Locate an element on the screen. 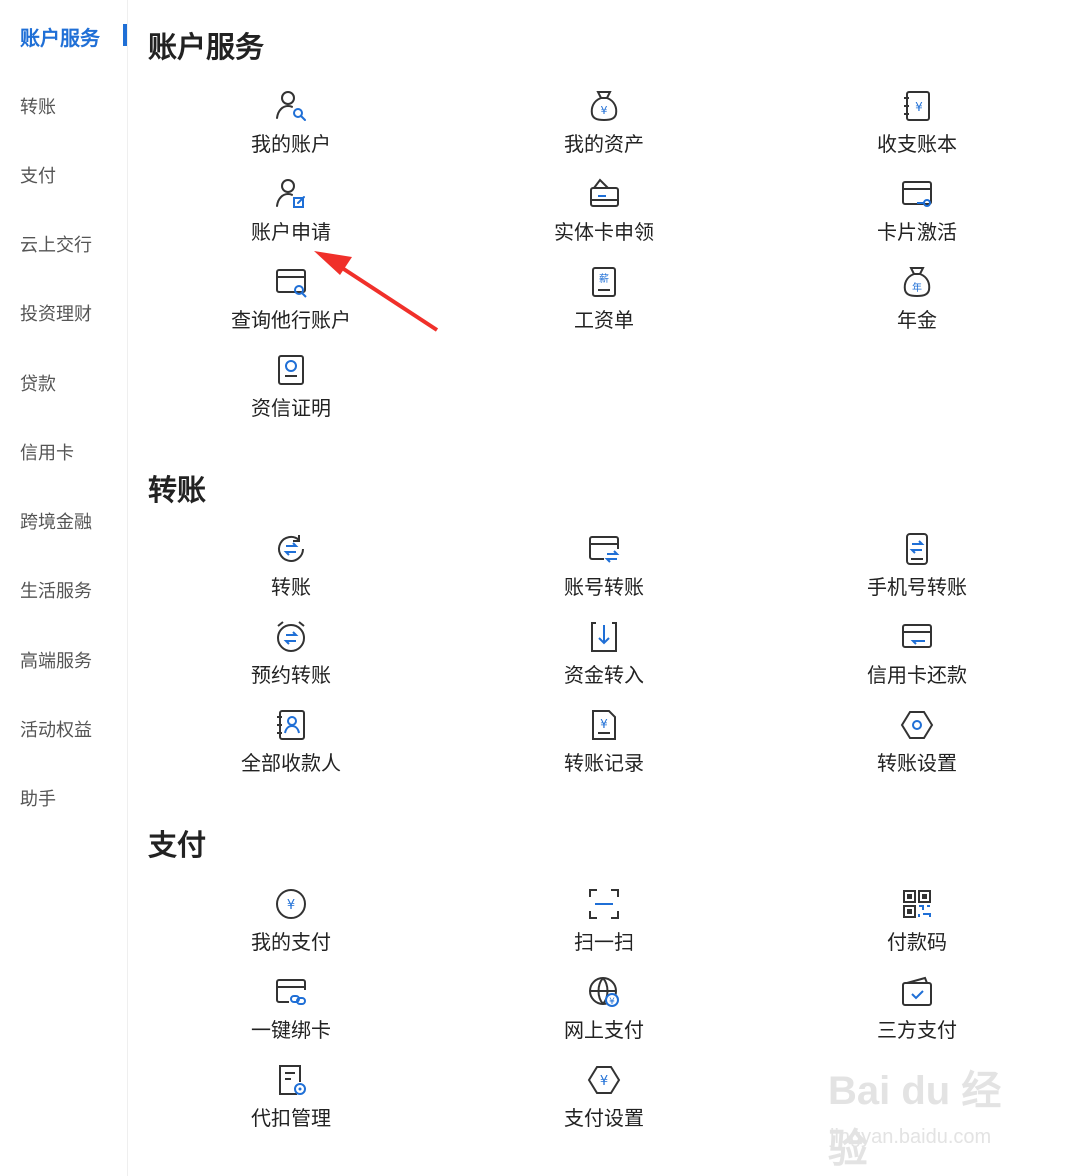 This screenshot has width=1080, height=1176. annotation-arrow is located at coordinates (376, 291).